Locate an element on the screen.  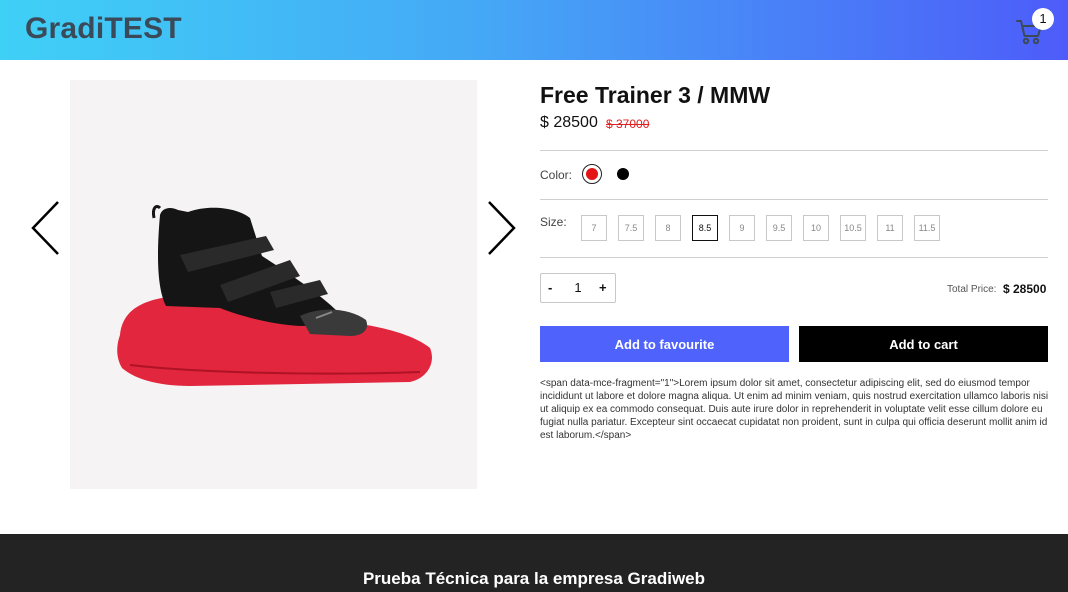
site-header: GradiTEST 1 is located at coordinates (534, 30).